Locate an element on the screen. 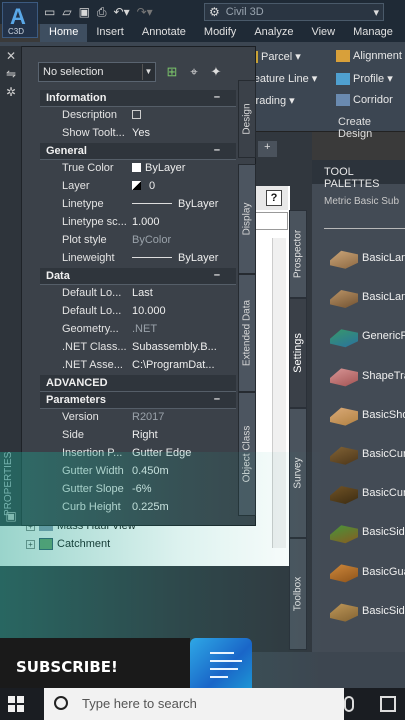  toggle-pickadd-icon: ⊞ is located at coordinates (172, 72).